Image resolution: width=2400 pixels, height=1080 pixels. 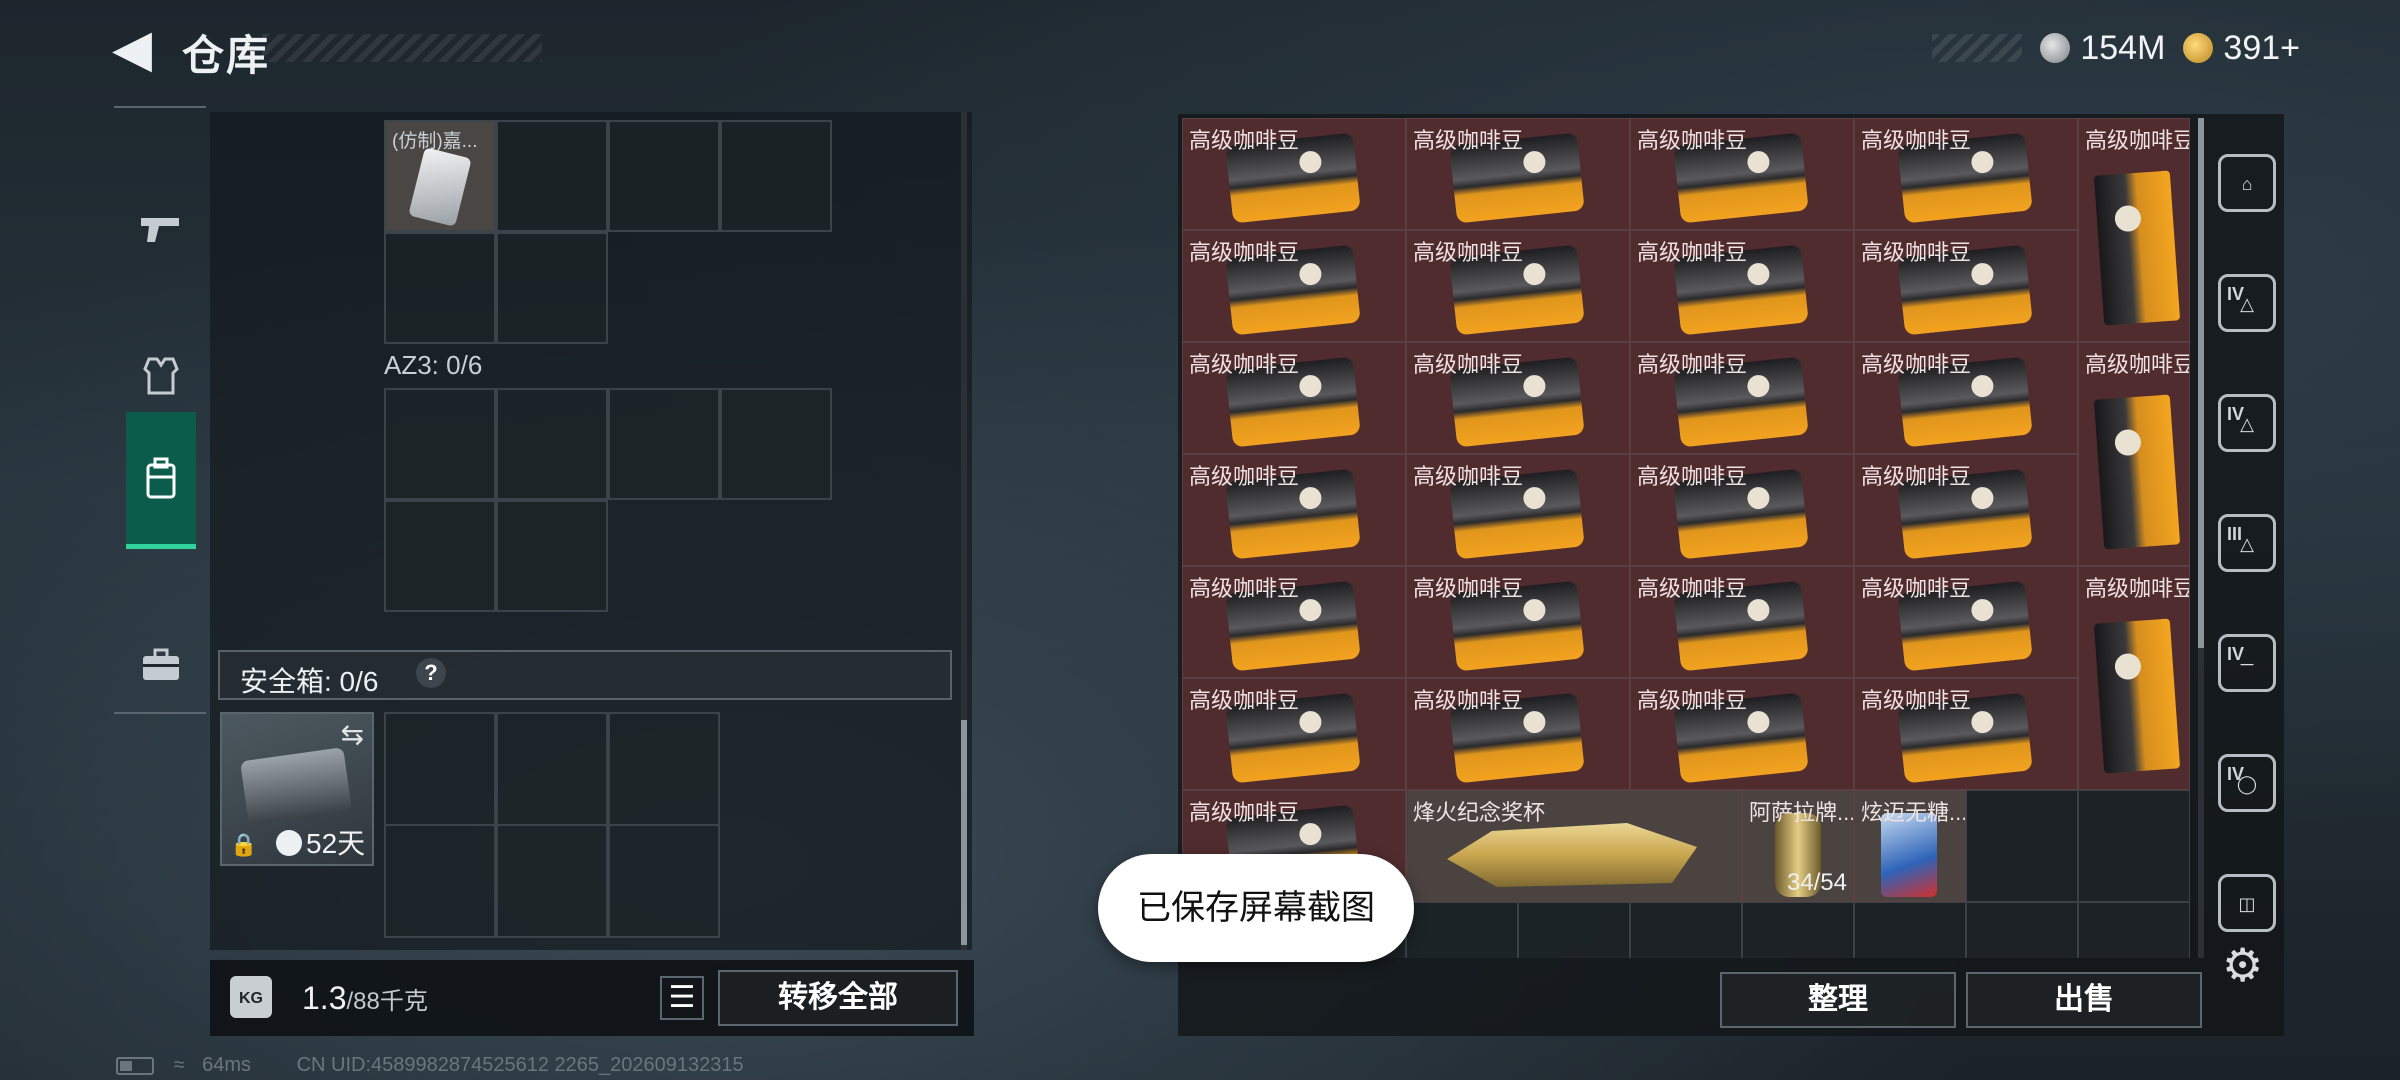 What do you see at coordinates (251, 997) in the screenshot?
I see `kg-weight-icon: KG` at bounding box center [251, 997].